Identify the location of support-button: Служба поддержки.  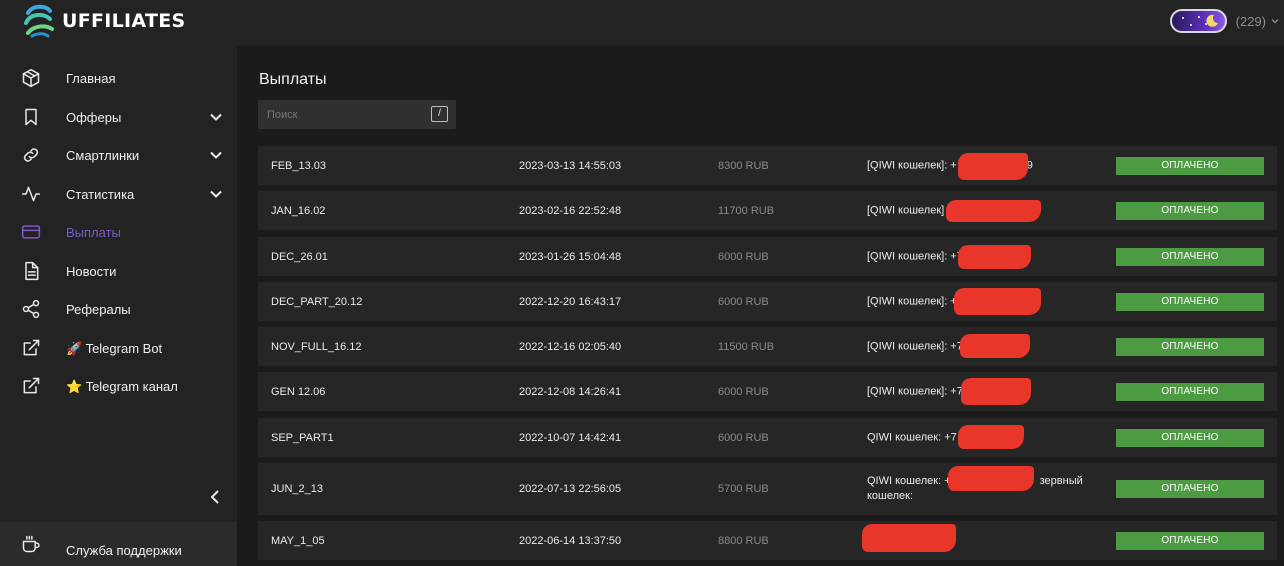
(118, 544).